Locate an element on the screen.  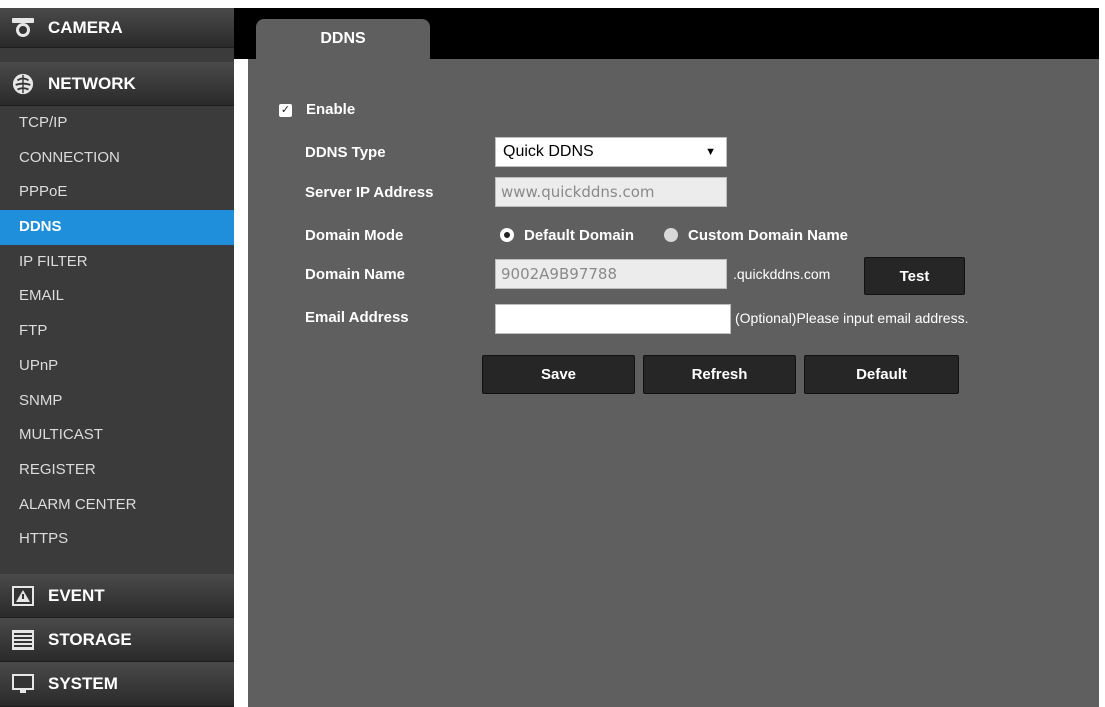
category-system: SYSTEM is located at coordinates (117, 684).